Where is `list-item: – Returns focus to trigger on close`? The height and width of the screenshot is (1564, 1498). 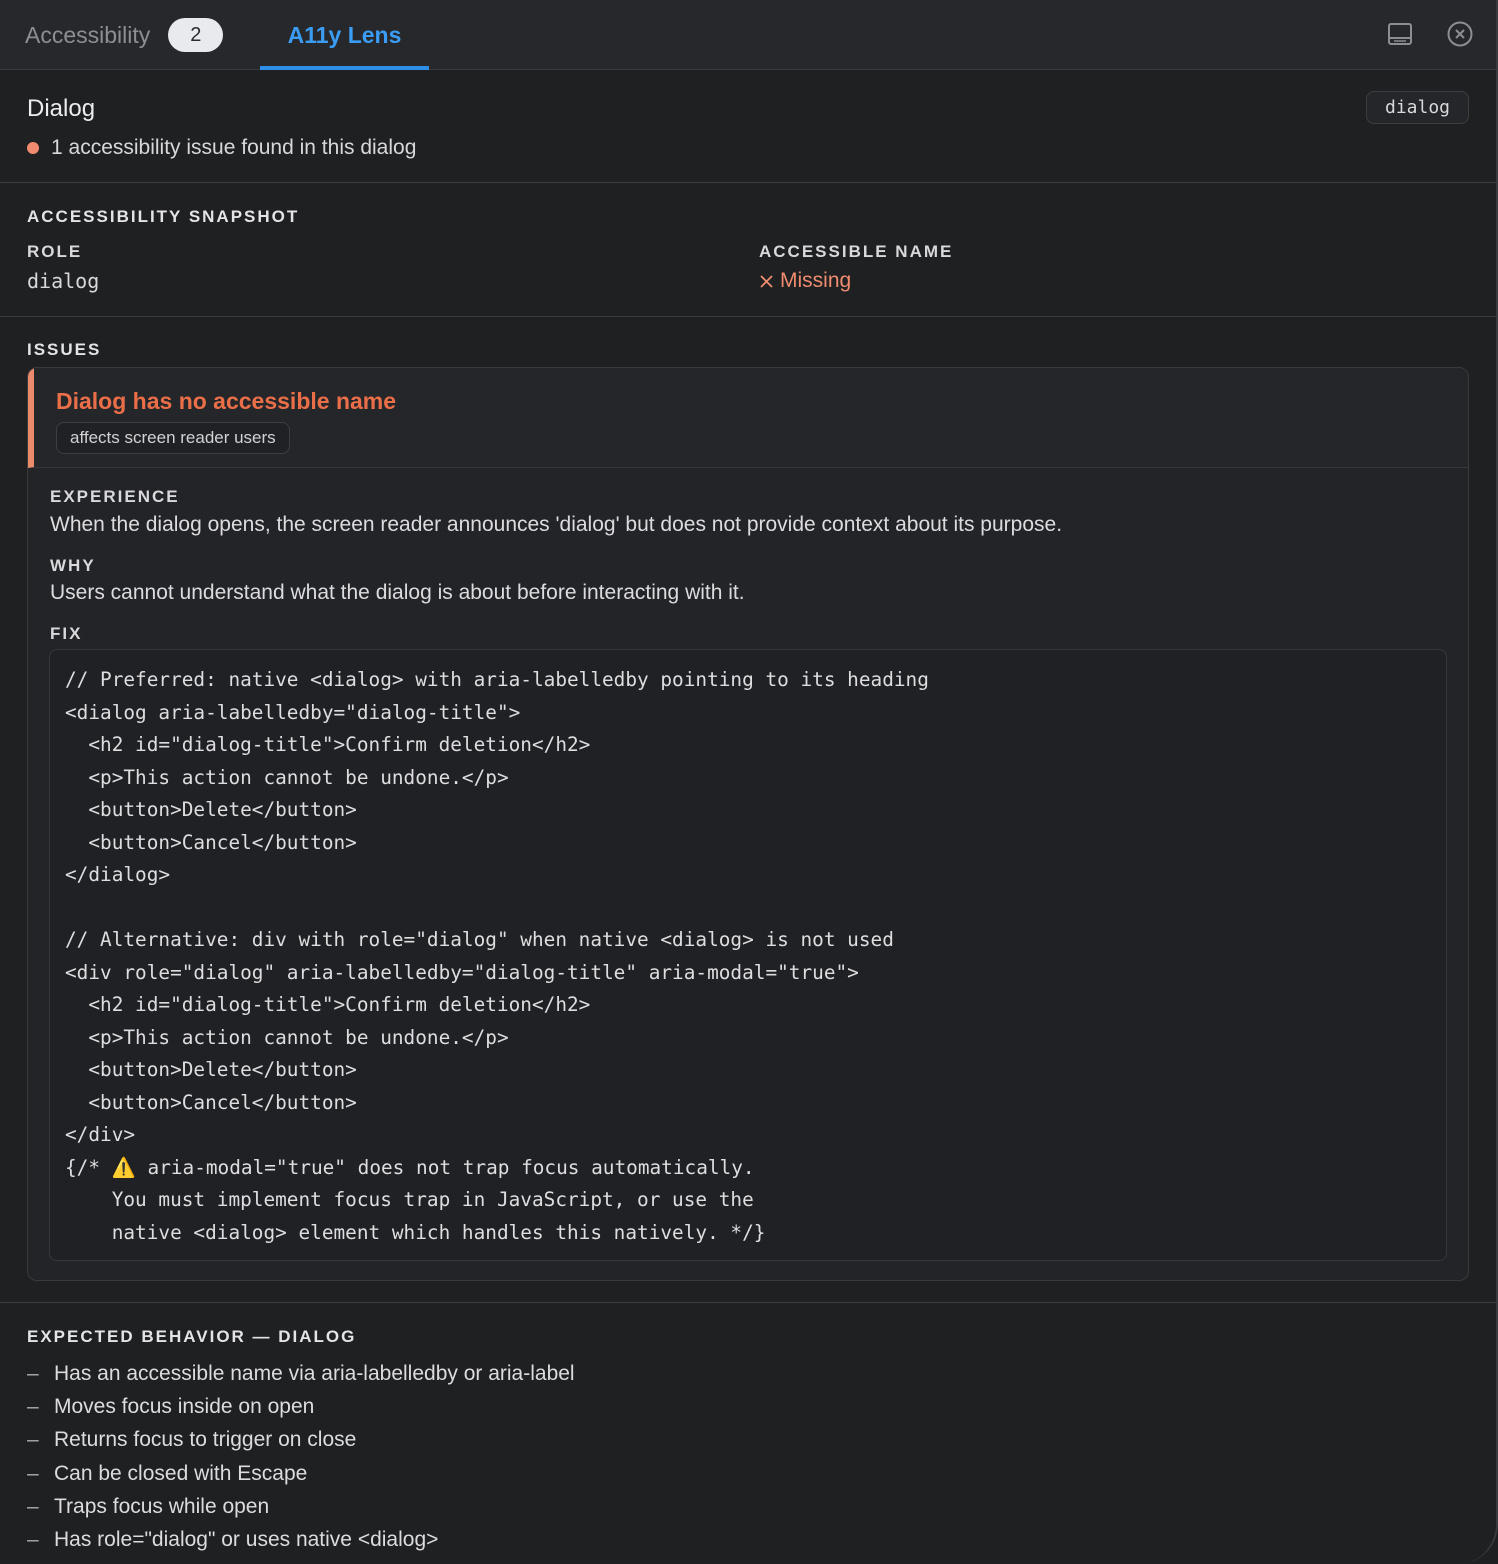
list-item: – Returns focus to trigger on close is located at coordinates (301, 1440).